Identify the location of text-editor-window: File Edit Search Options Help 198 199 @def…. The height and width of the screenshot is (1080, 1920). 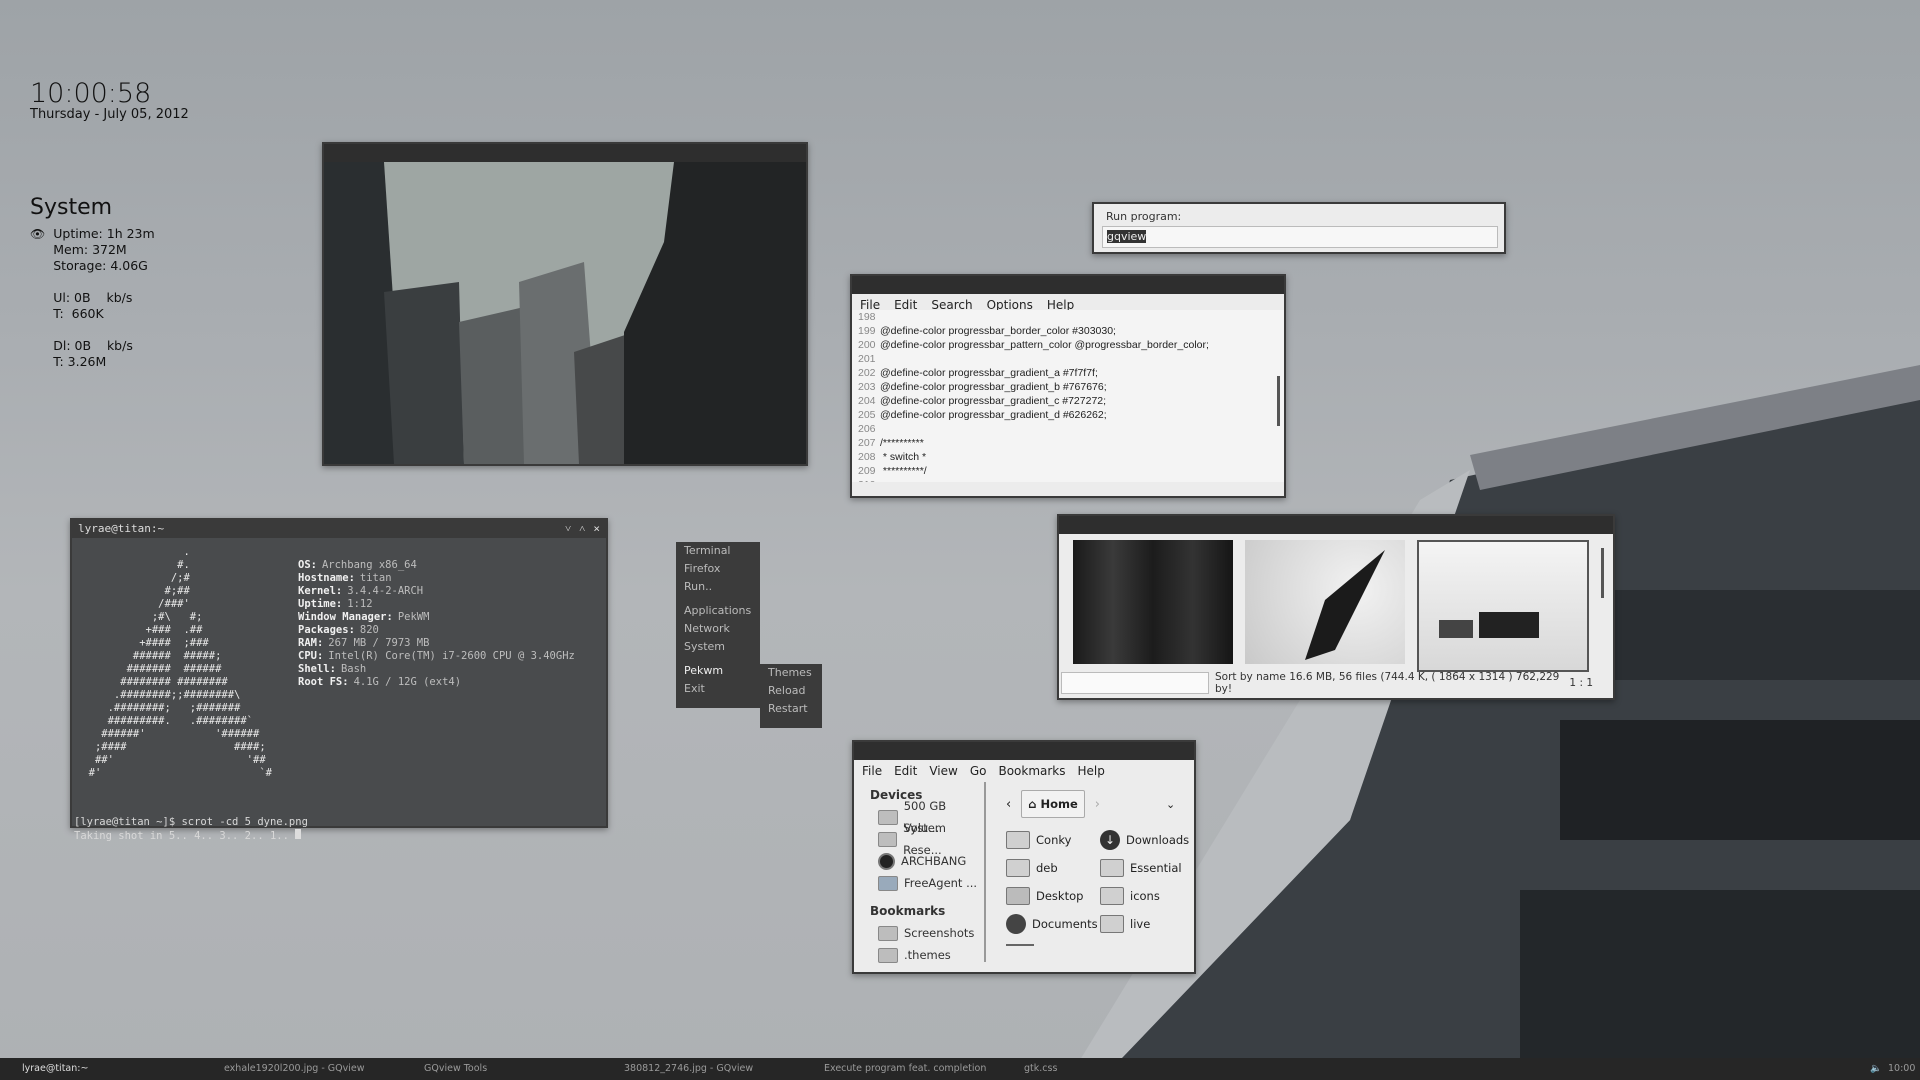
(1068, 386).